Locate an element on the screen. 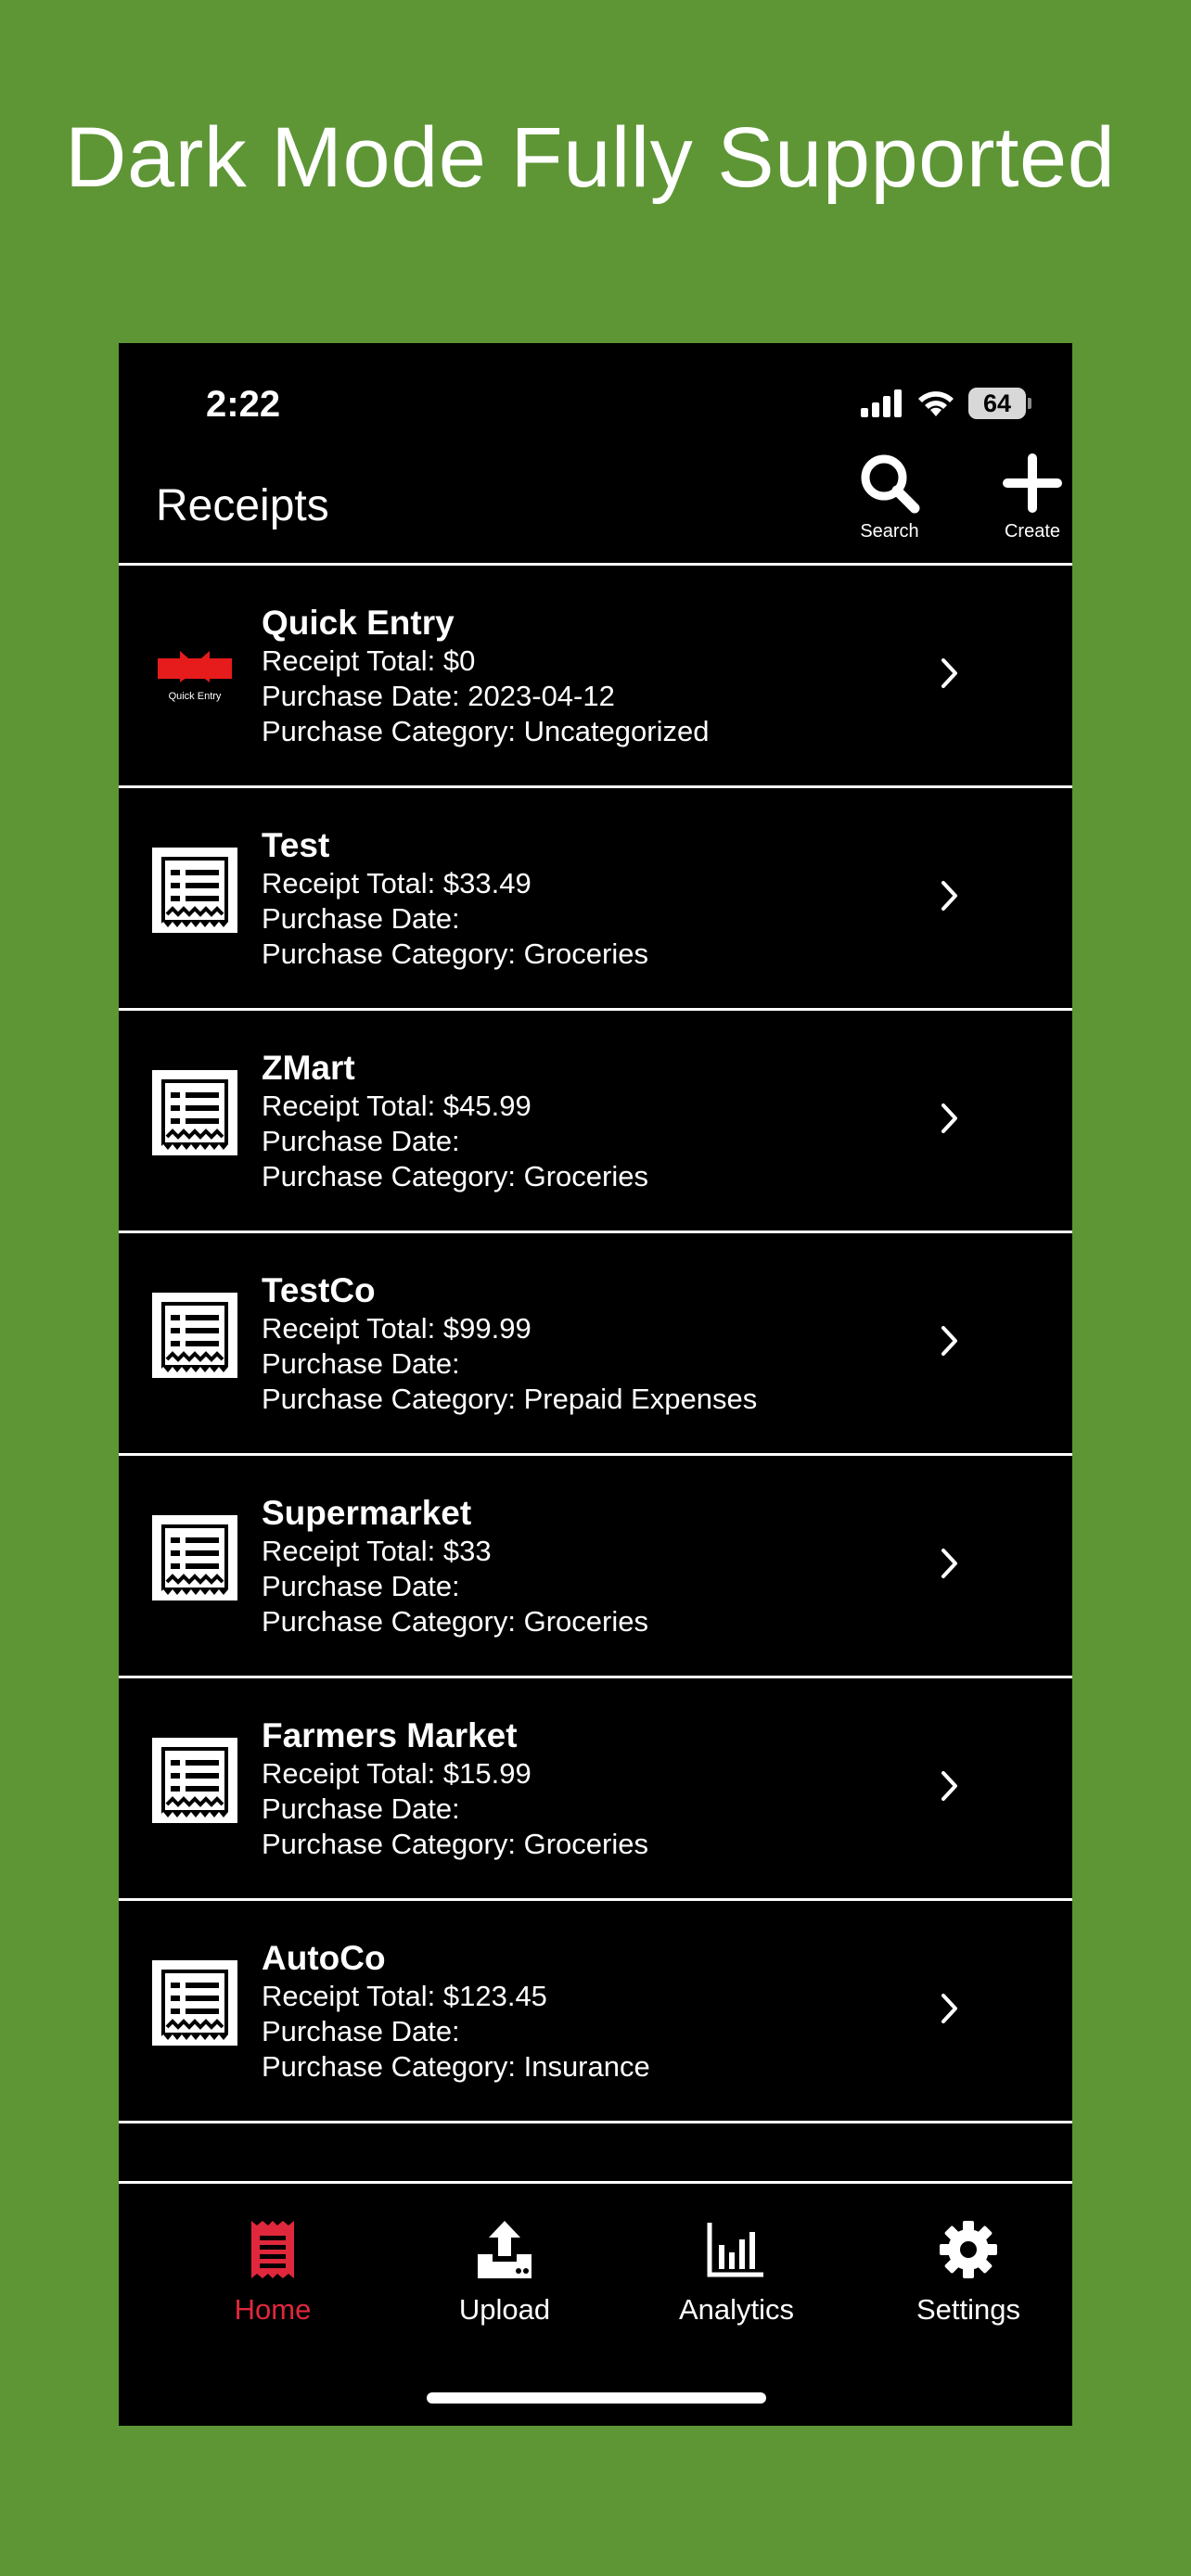  receipt-title: TestCo is located at coordinates (319, 1290).